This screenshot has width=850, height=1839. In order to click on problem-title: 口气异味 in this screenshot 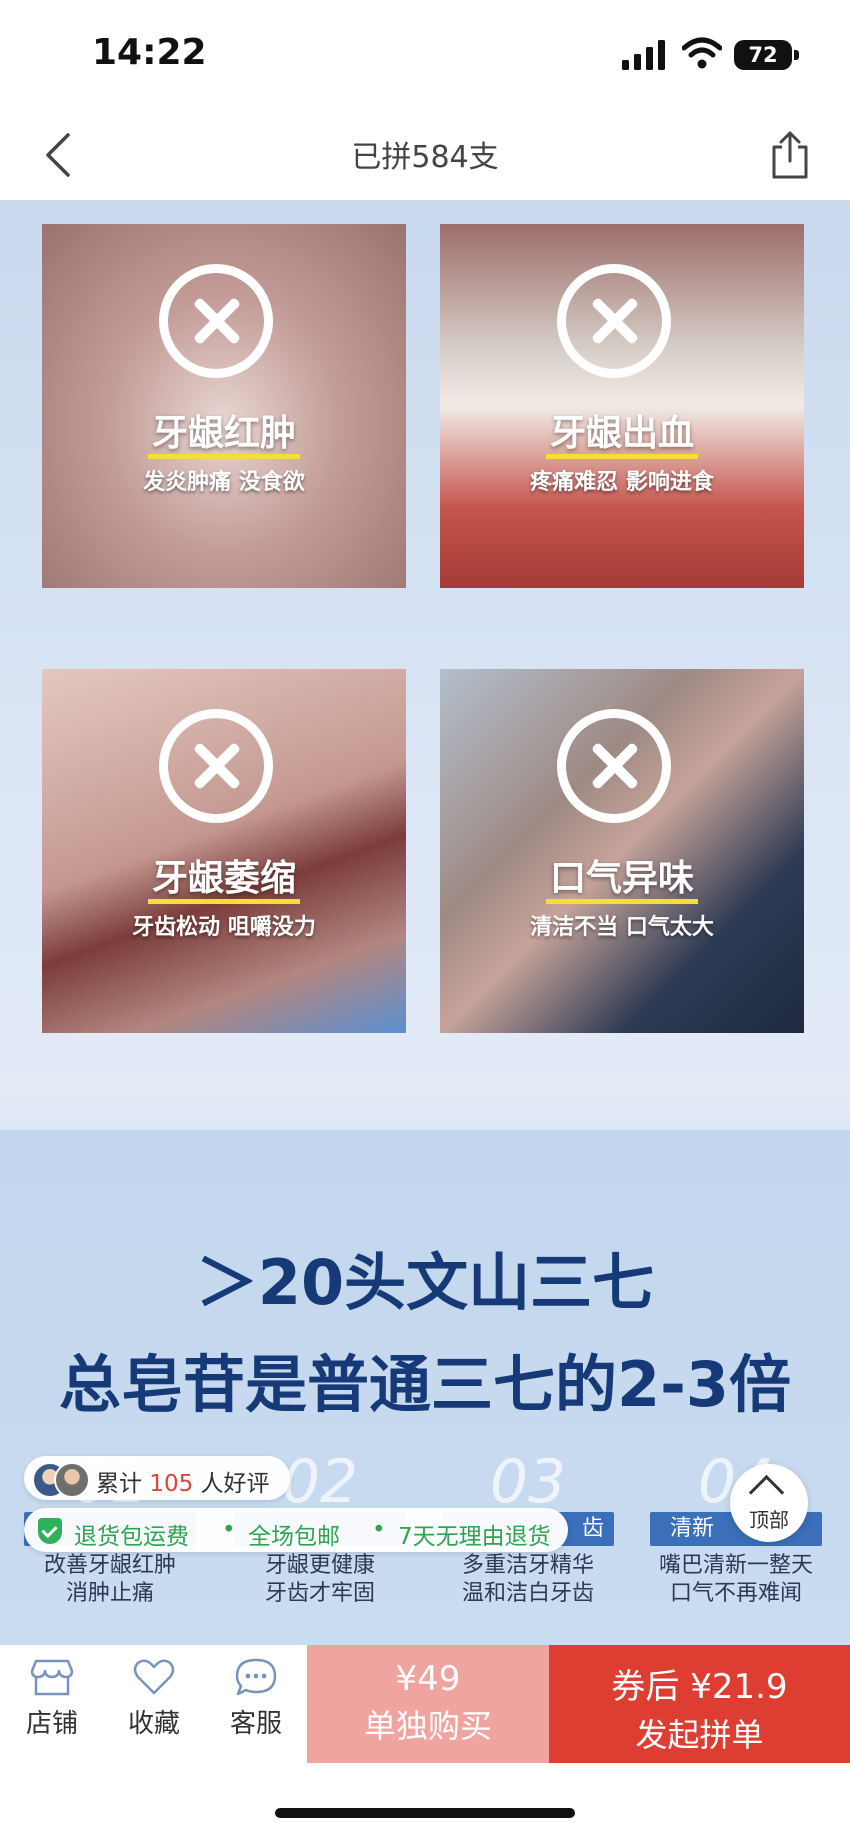, I will do `click(622, 876)`.